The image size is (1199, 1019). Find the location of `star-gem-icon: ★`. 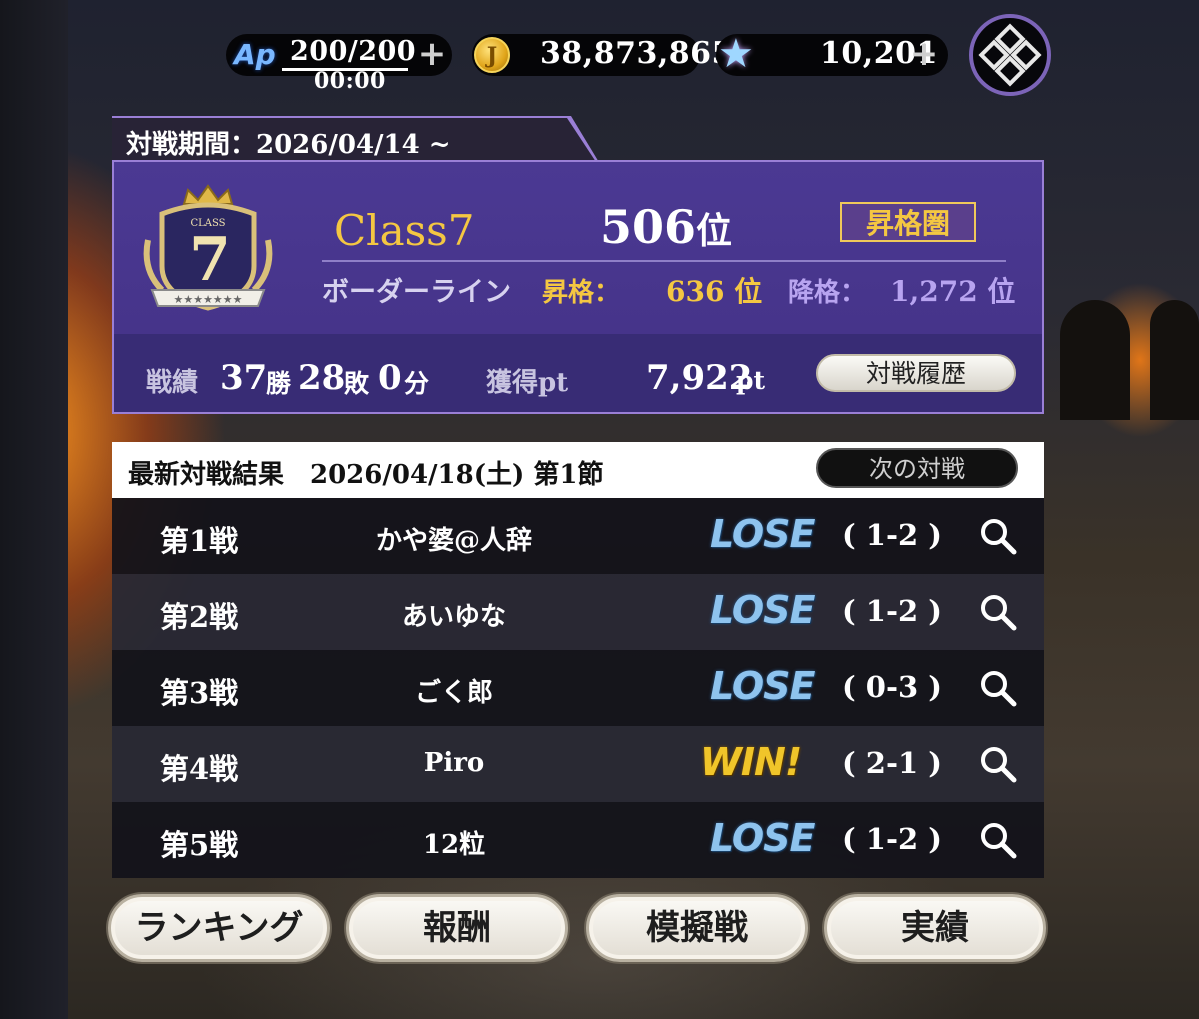

star-gem-icon: ★ is located at coordinates (736, 54).